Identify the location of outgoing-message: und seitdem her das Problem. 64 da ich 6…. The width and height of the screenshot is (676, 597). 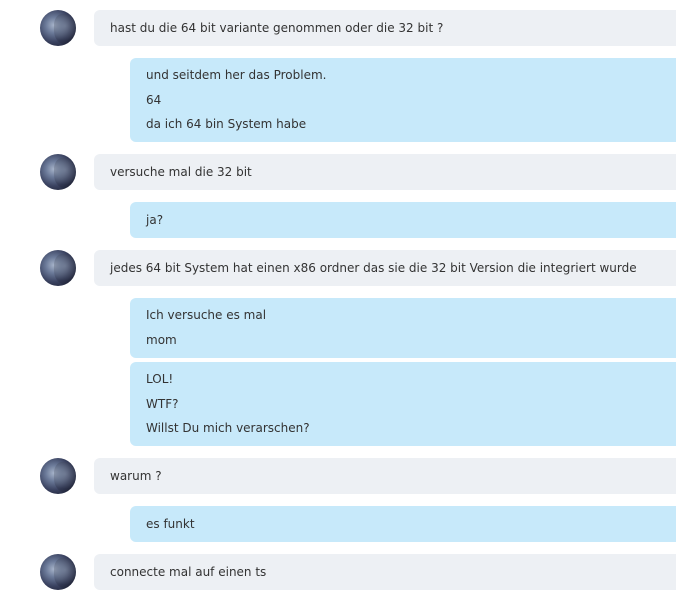
(403, 100).